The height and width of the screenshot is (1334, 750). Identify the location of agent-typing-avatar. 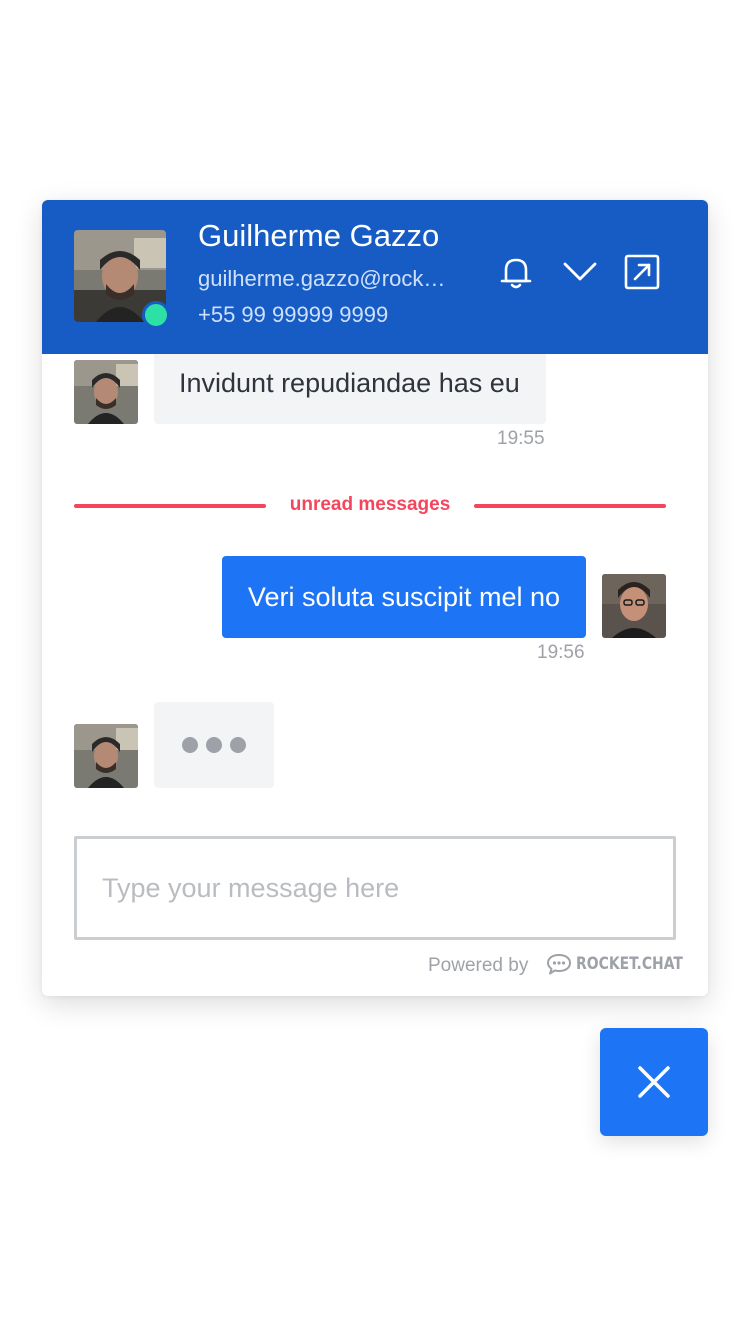
(106, 756).